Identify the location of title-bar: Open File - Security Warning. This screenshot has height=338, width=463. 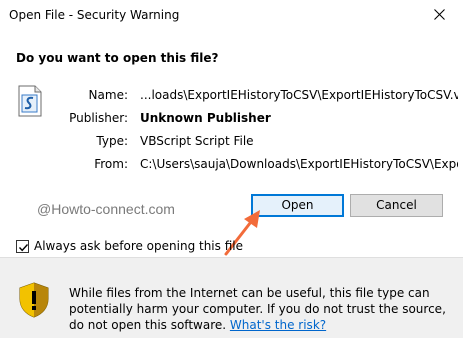
(231, 15).